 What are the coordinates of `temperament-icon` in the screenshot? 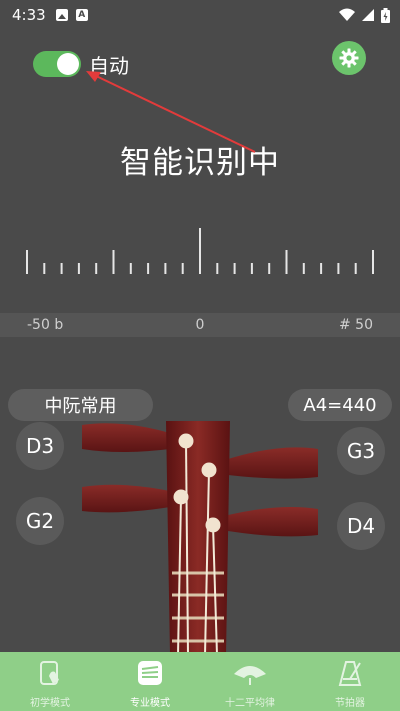 It's located at (250, 673).